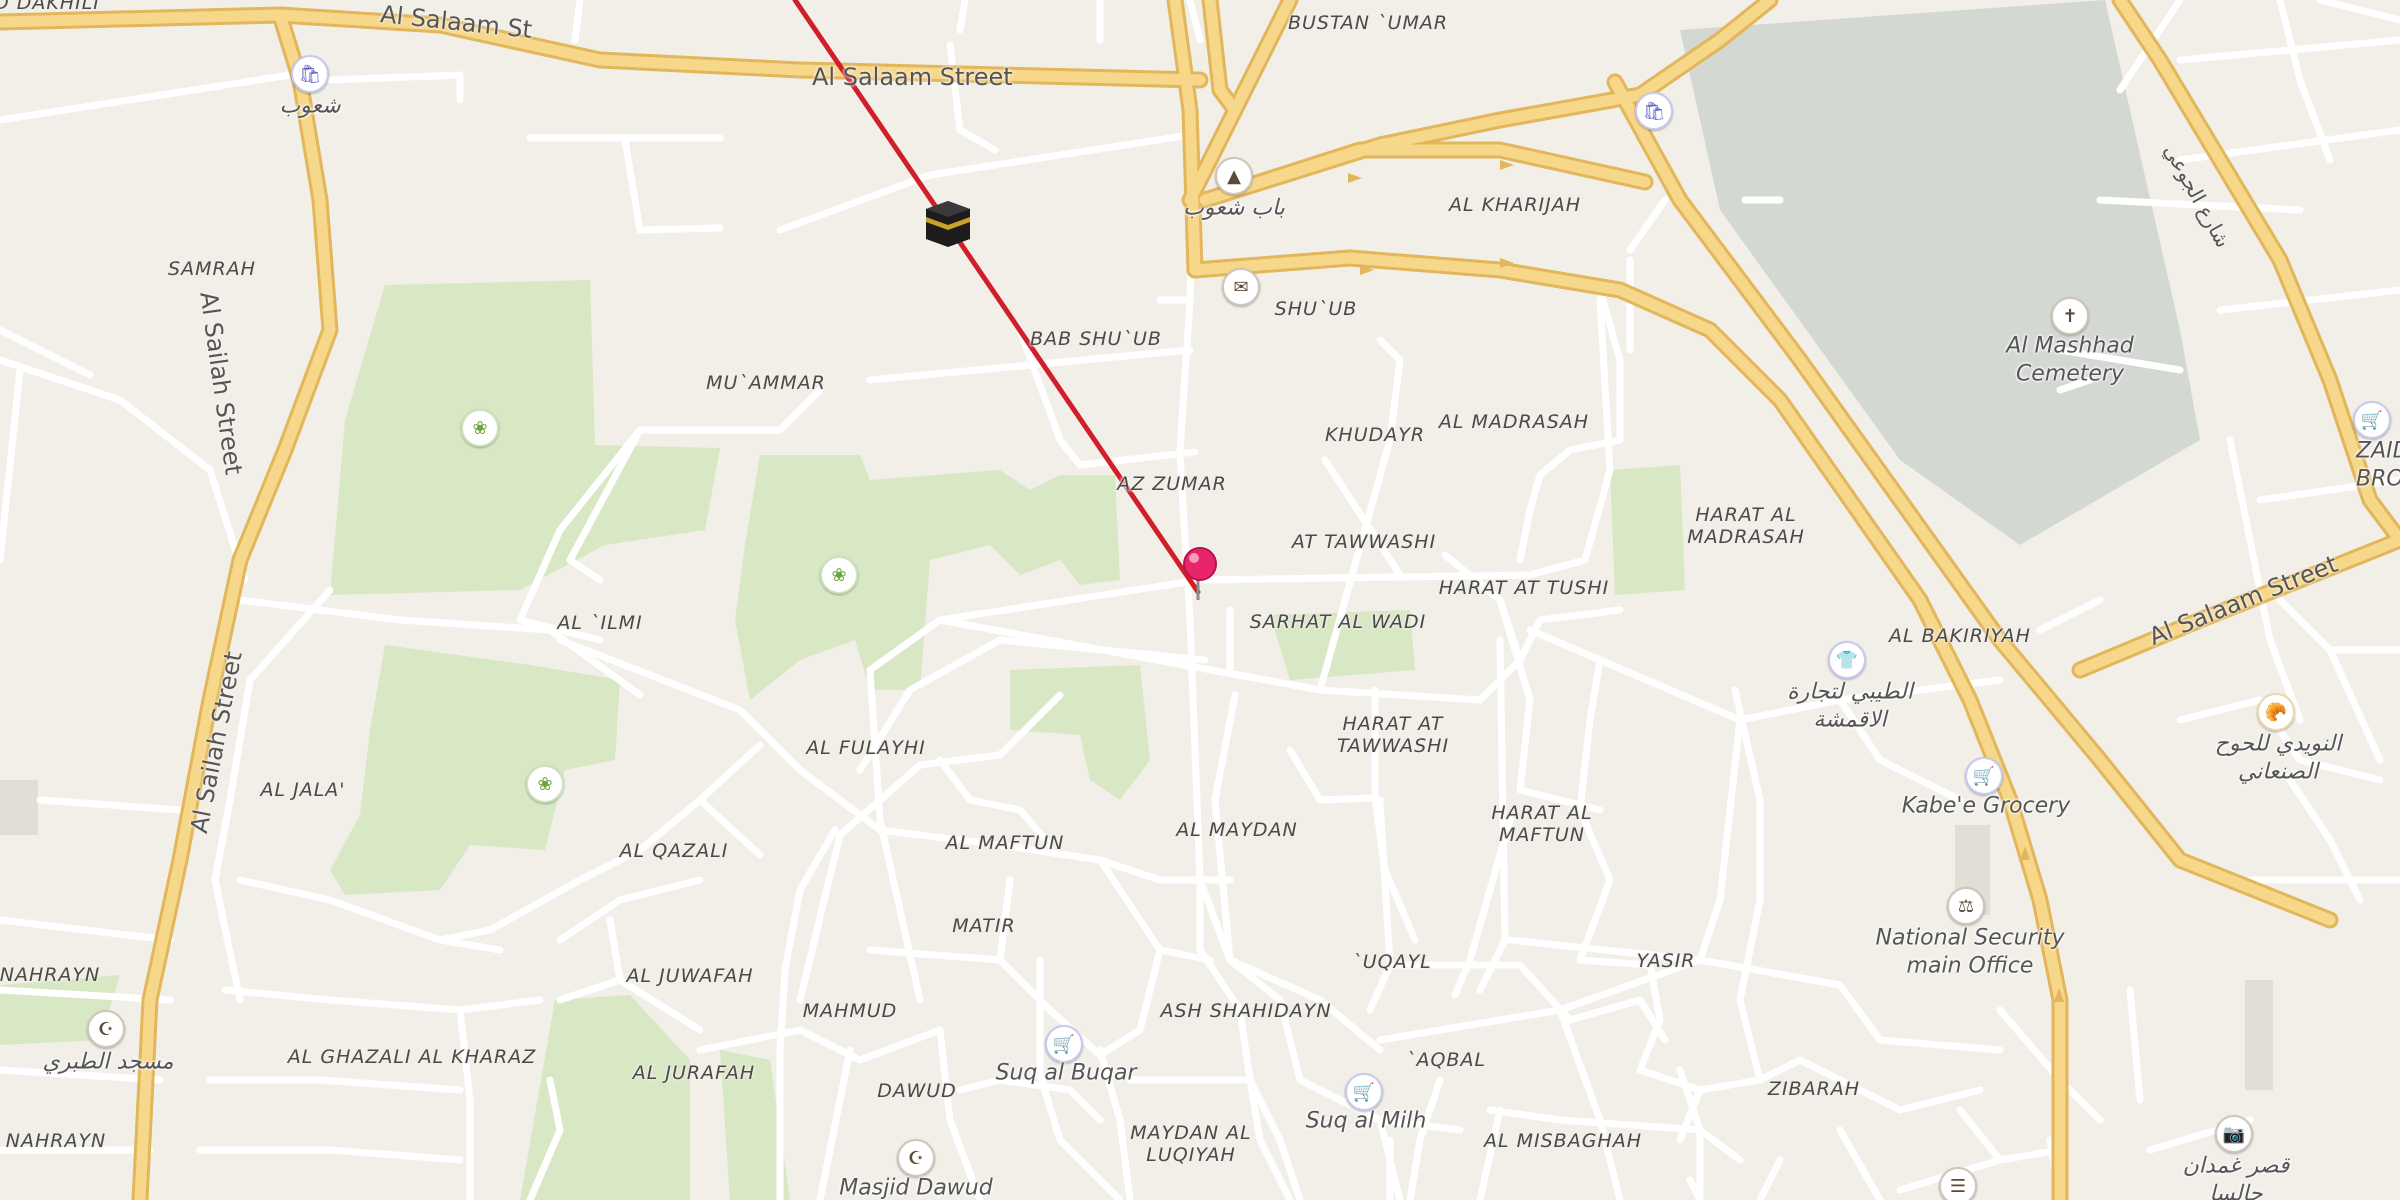 The image size is (2400, 1200). What do you see at coordinates (50, 7) in the screenshot?
I see `district-label: AD DAKHILI` at bounding box center [50, 7].